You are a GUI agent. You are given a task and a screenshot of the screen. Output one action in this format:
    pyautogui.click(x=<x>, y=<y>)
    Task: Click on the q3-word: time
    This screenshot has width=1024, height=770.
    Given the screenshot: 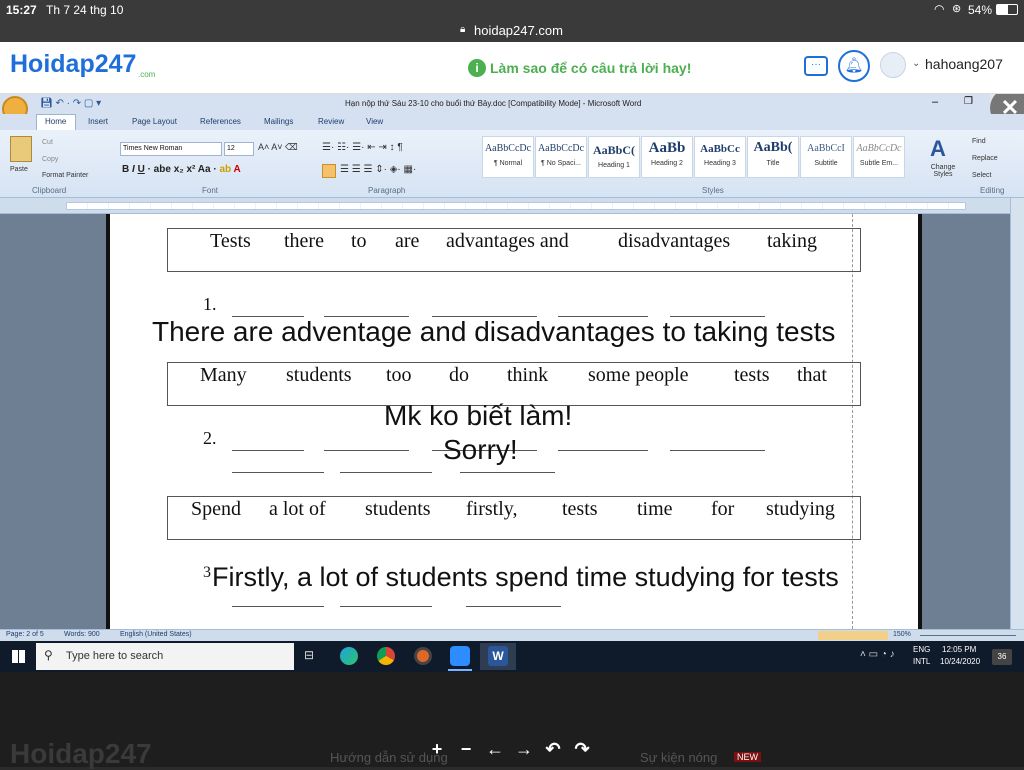 What is the action you would take?
    pyautogui.click(x=655, y=509)
    